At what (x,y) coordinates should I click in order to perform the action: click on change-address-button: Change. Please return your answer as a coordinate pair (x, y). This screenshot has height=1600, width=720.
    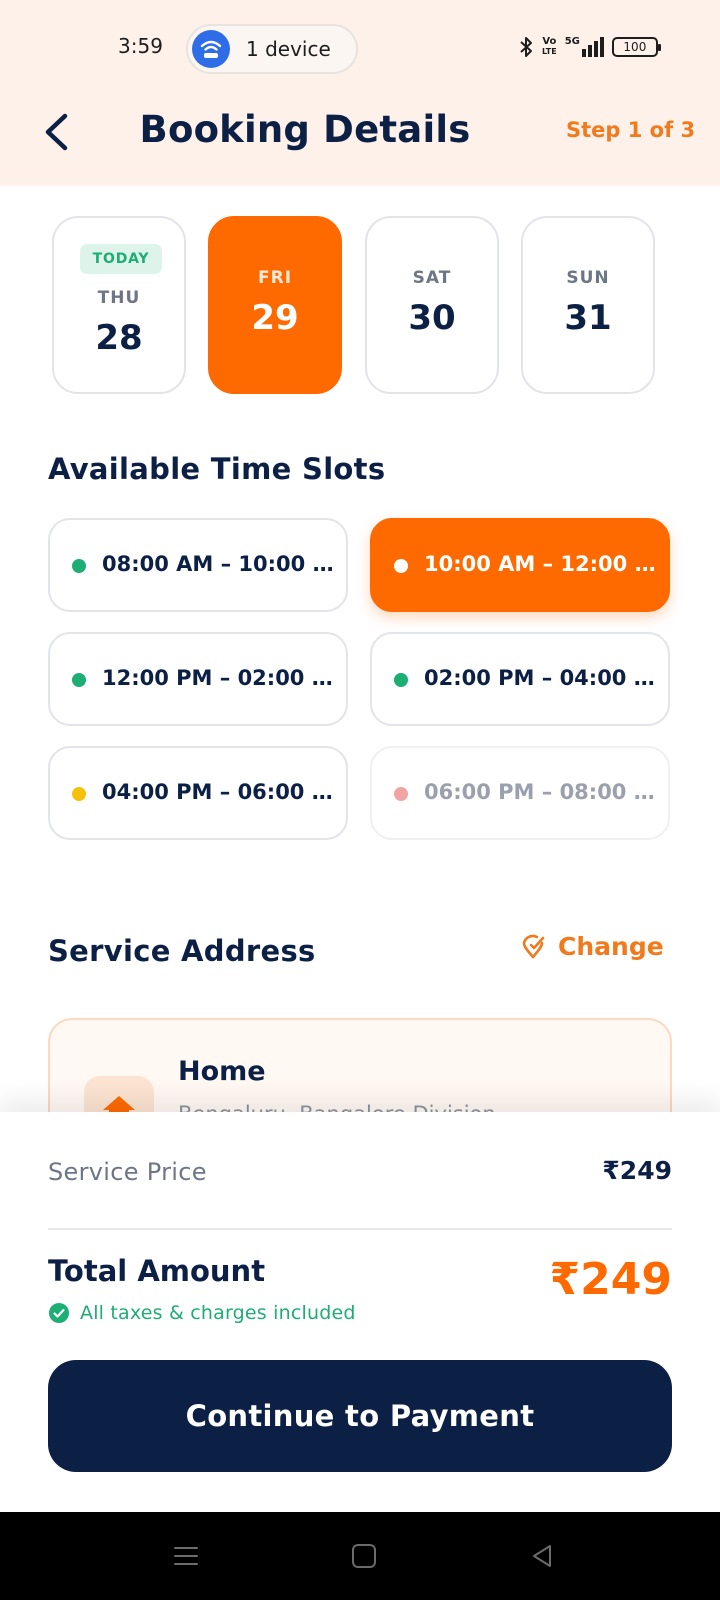
    Looking at the image, I should click on (592, 946).